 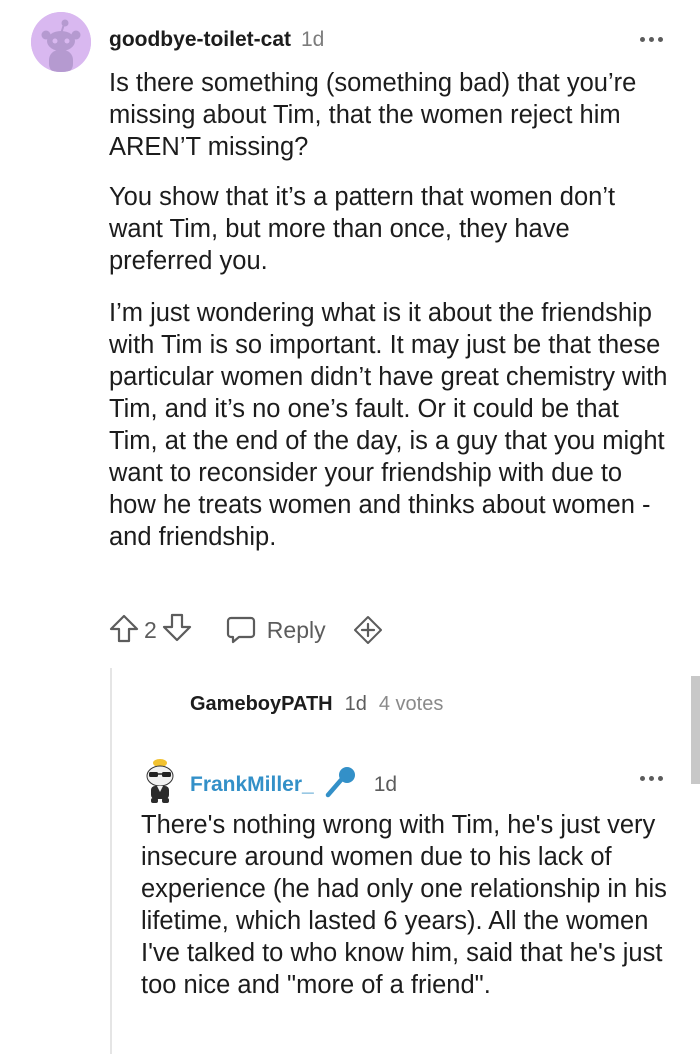 What do you see at coordinates (355, 704) in the screenshot?
I see `collapsed-reply-age: 1d` at bounding box center [355, 704].